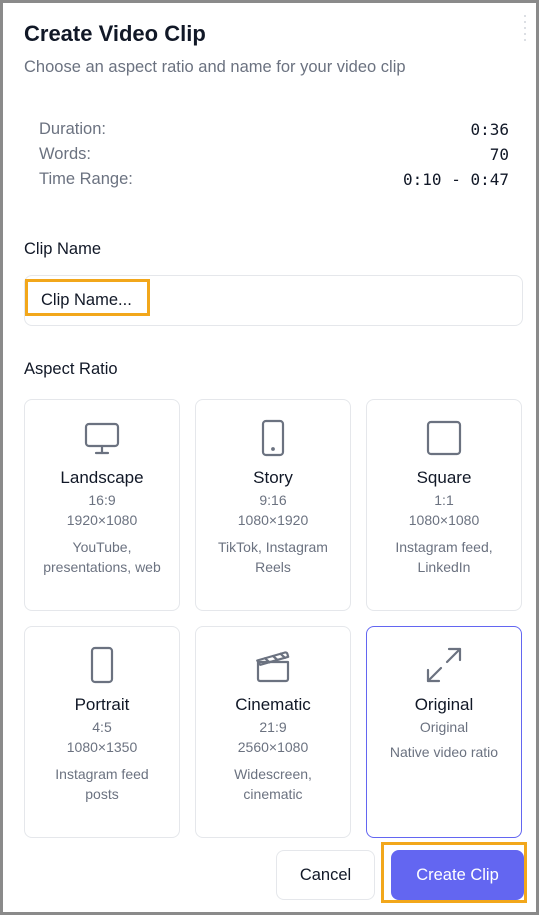 The height and width of the screenshot is (915, 539). I want to click on aspect-option-name: Portrait, so click(102, 704).